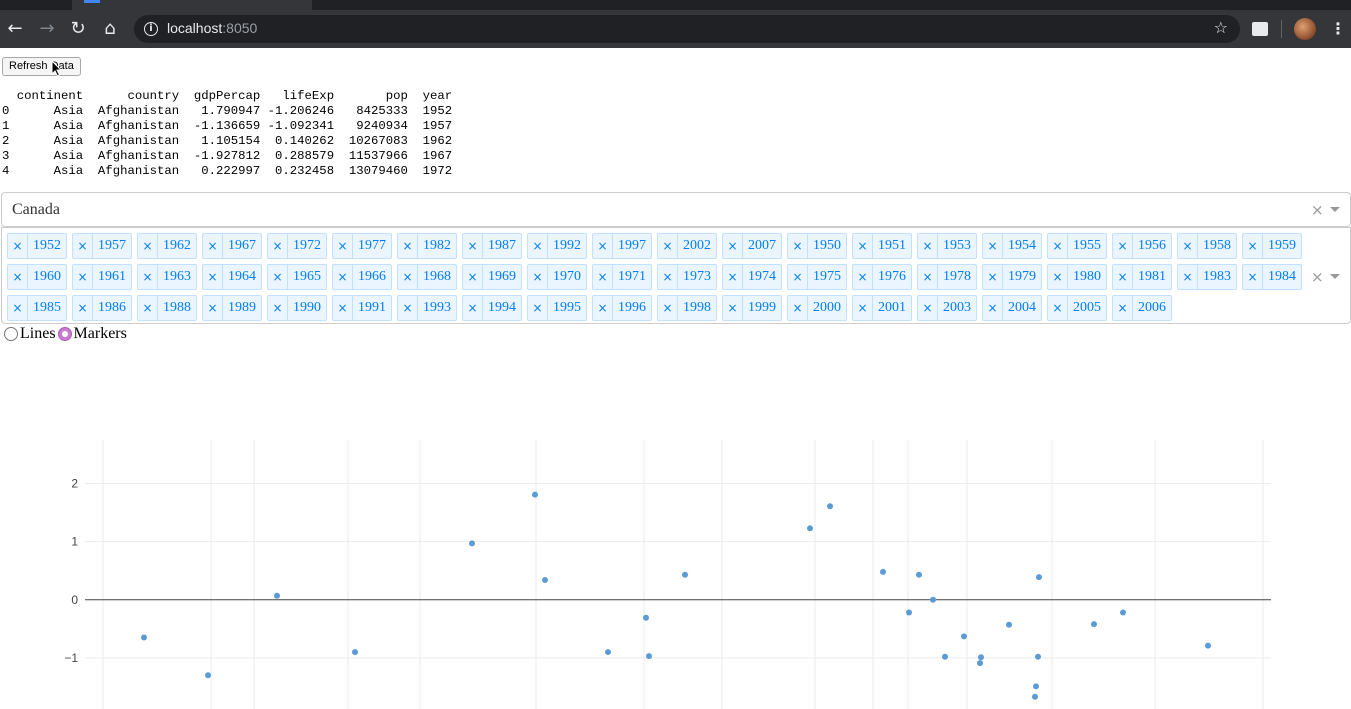 The image size is (1351, 709). What do you see at coordinates (15, 29) in the screenshot?
I see `back-arrow-icon: ←` at bounding box center [15, 29].